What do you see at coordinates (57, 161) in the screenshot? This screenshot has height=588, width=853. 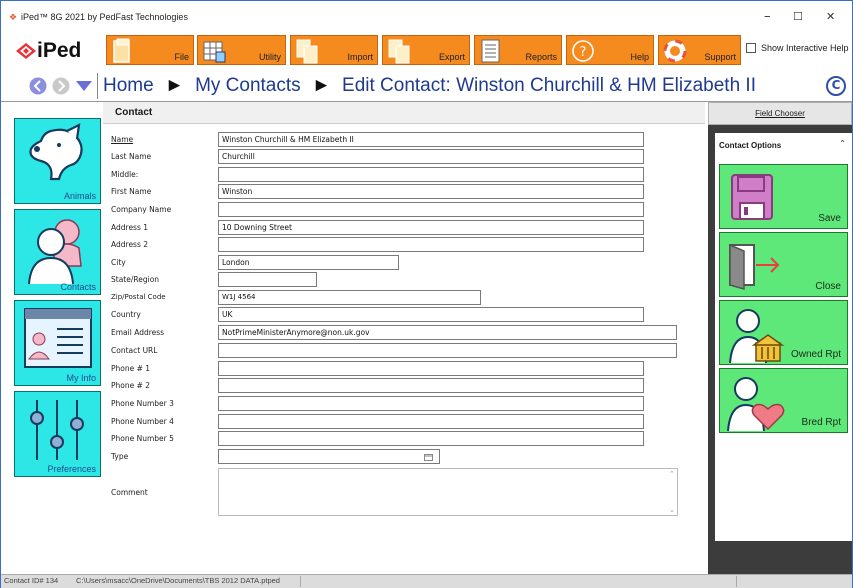 I see `sidebar-item-animals: Animals` at bounding box center [57, 161].